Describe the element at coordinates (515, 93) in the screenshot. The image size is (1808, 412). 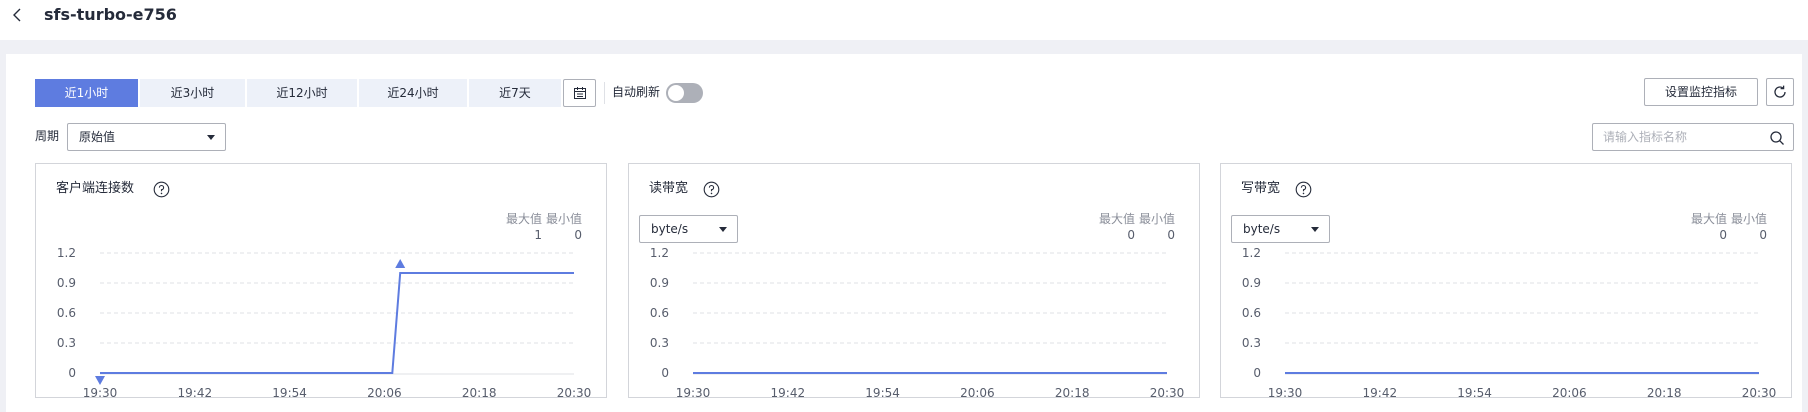
I see `tab-7d: 近7天` at that location.